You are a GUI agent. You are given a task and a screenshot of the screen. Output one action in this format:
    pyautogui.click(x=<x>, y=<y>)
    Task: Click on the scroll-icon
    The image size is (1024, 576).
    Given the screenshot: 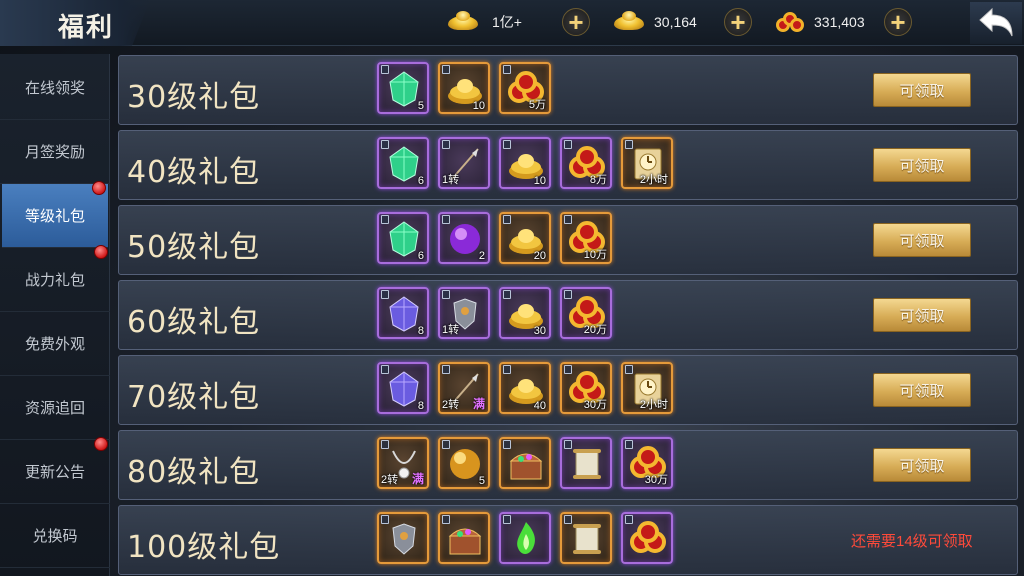 What is the action you would take?
    pyautogui.click(x=587, y=539)
    